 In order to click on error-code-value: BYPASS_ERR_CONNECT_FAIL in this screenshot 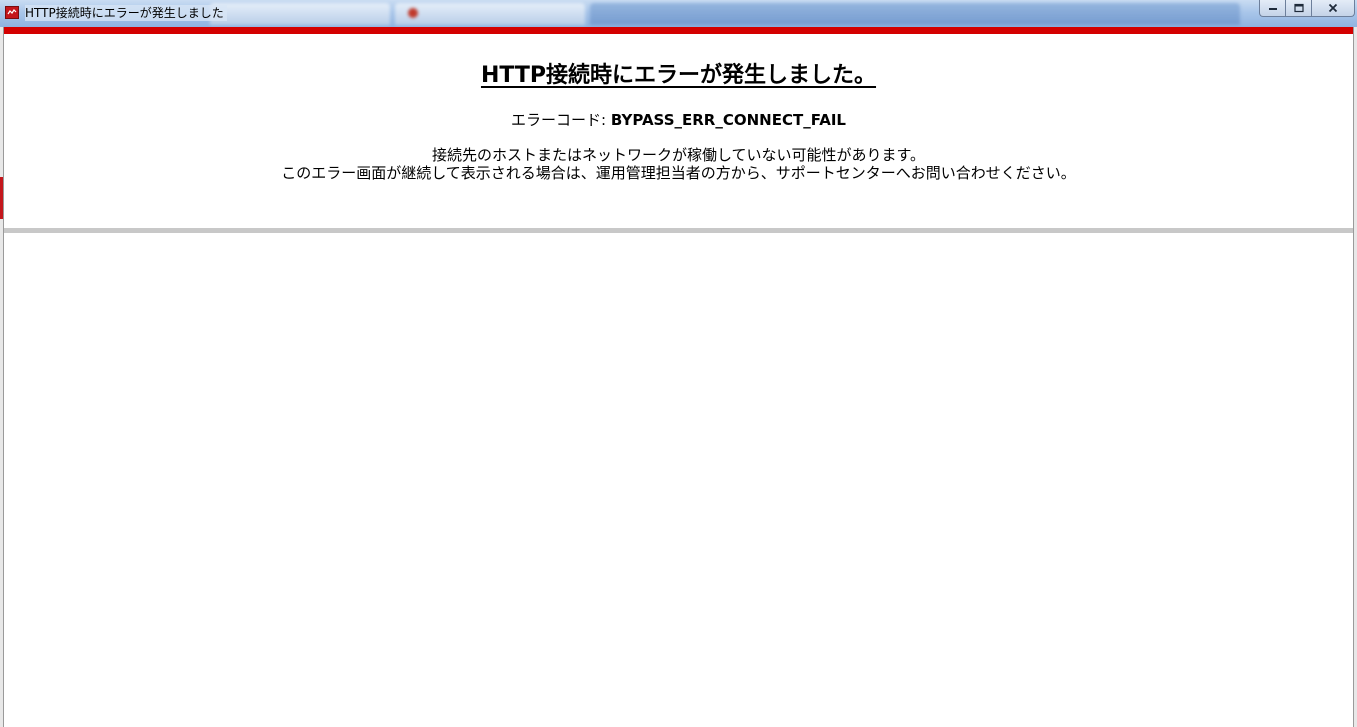, I will do `click(728, 120)`.